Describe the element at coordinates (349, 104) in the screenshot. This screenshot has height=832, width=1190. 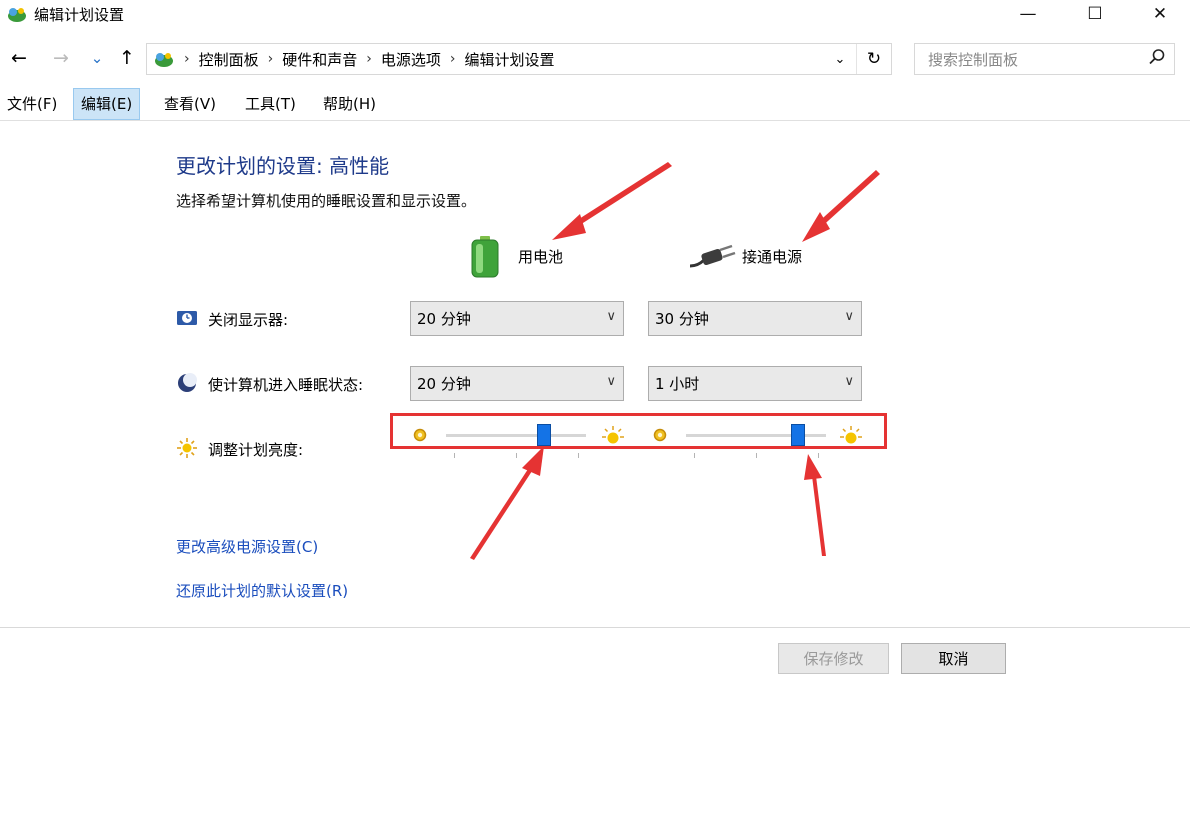
I see `menu-help: 帮助(H)` at that location.